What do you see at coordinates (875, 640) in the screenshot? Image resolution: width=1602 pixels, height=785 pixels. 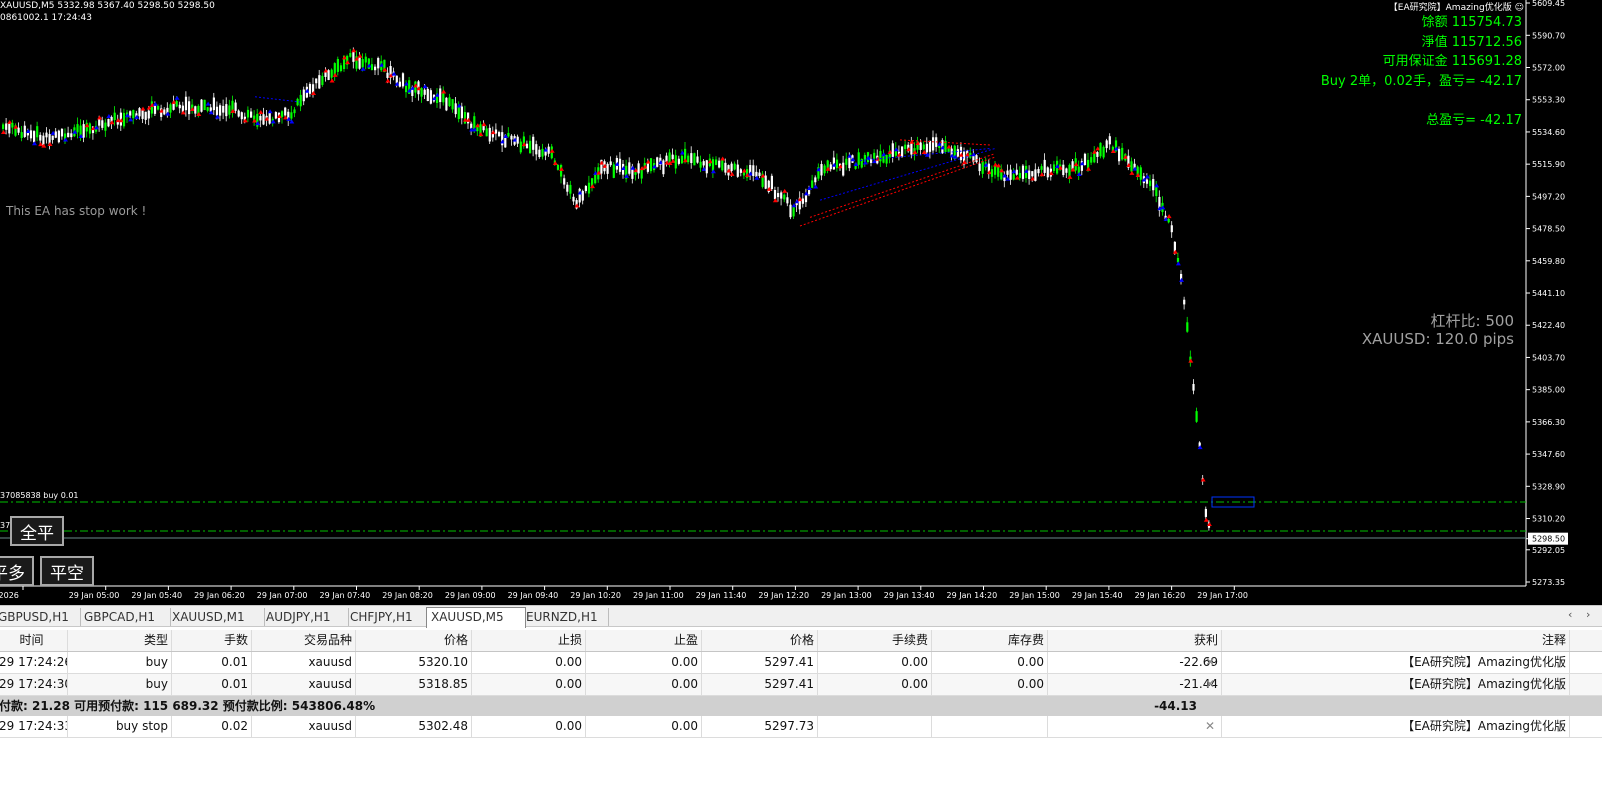 I see `column-header: 手续费` at bounding box center [875, 640].